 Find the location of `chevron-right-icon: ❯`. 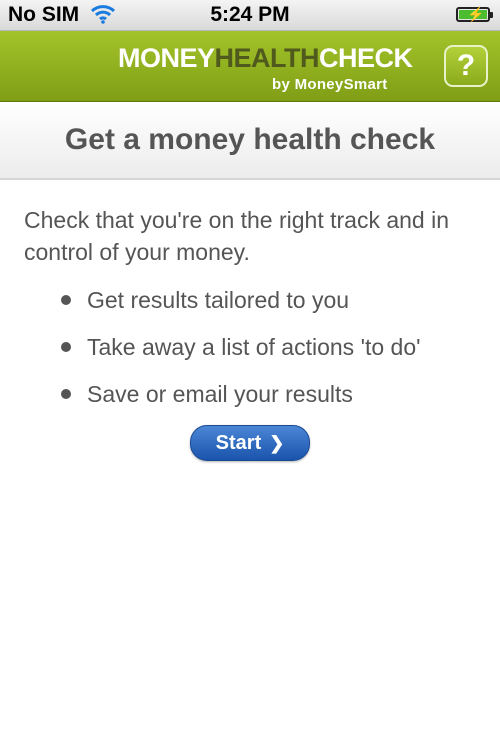

chevron-right-icon: ❯ is located at coordinates (277, 443).